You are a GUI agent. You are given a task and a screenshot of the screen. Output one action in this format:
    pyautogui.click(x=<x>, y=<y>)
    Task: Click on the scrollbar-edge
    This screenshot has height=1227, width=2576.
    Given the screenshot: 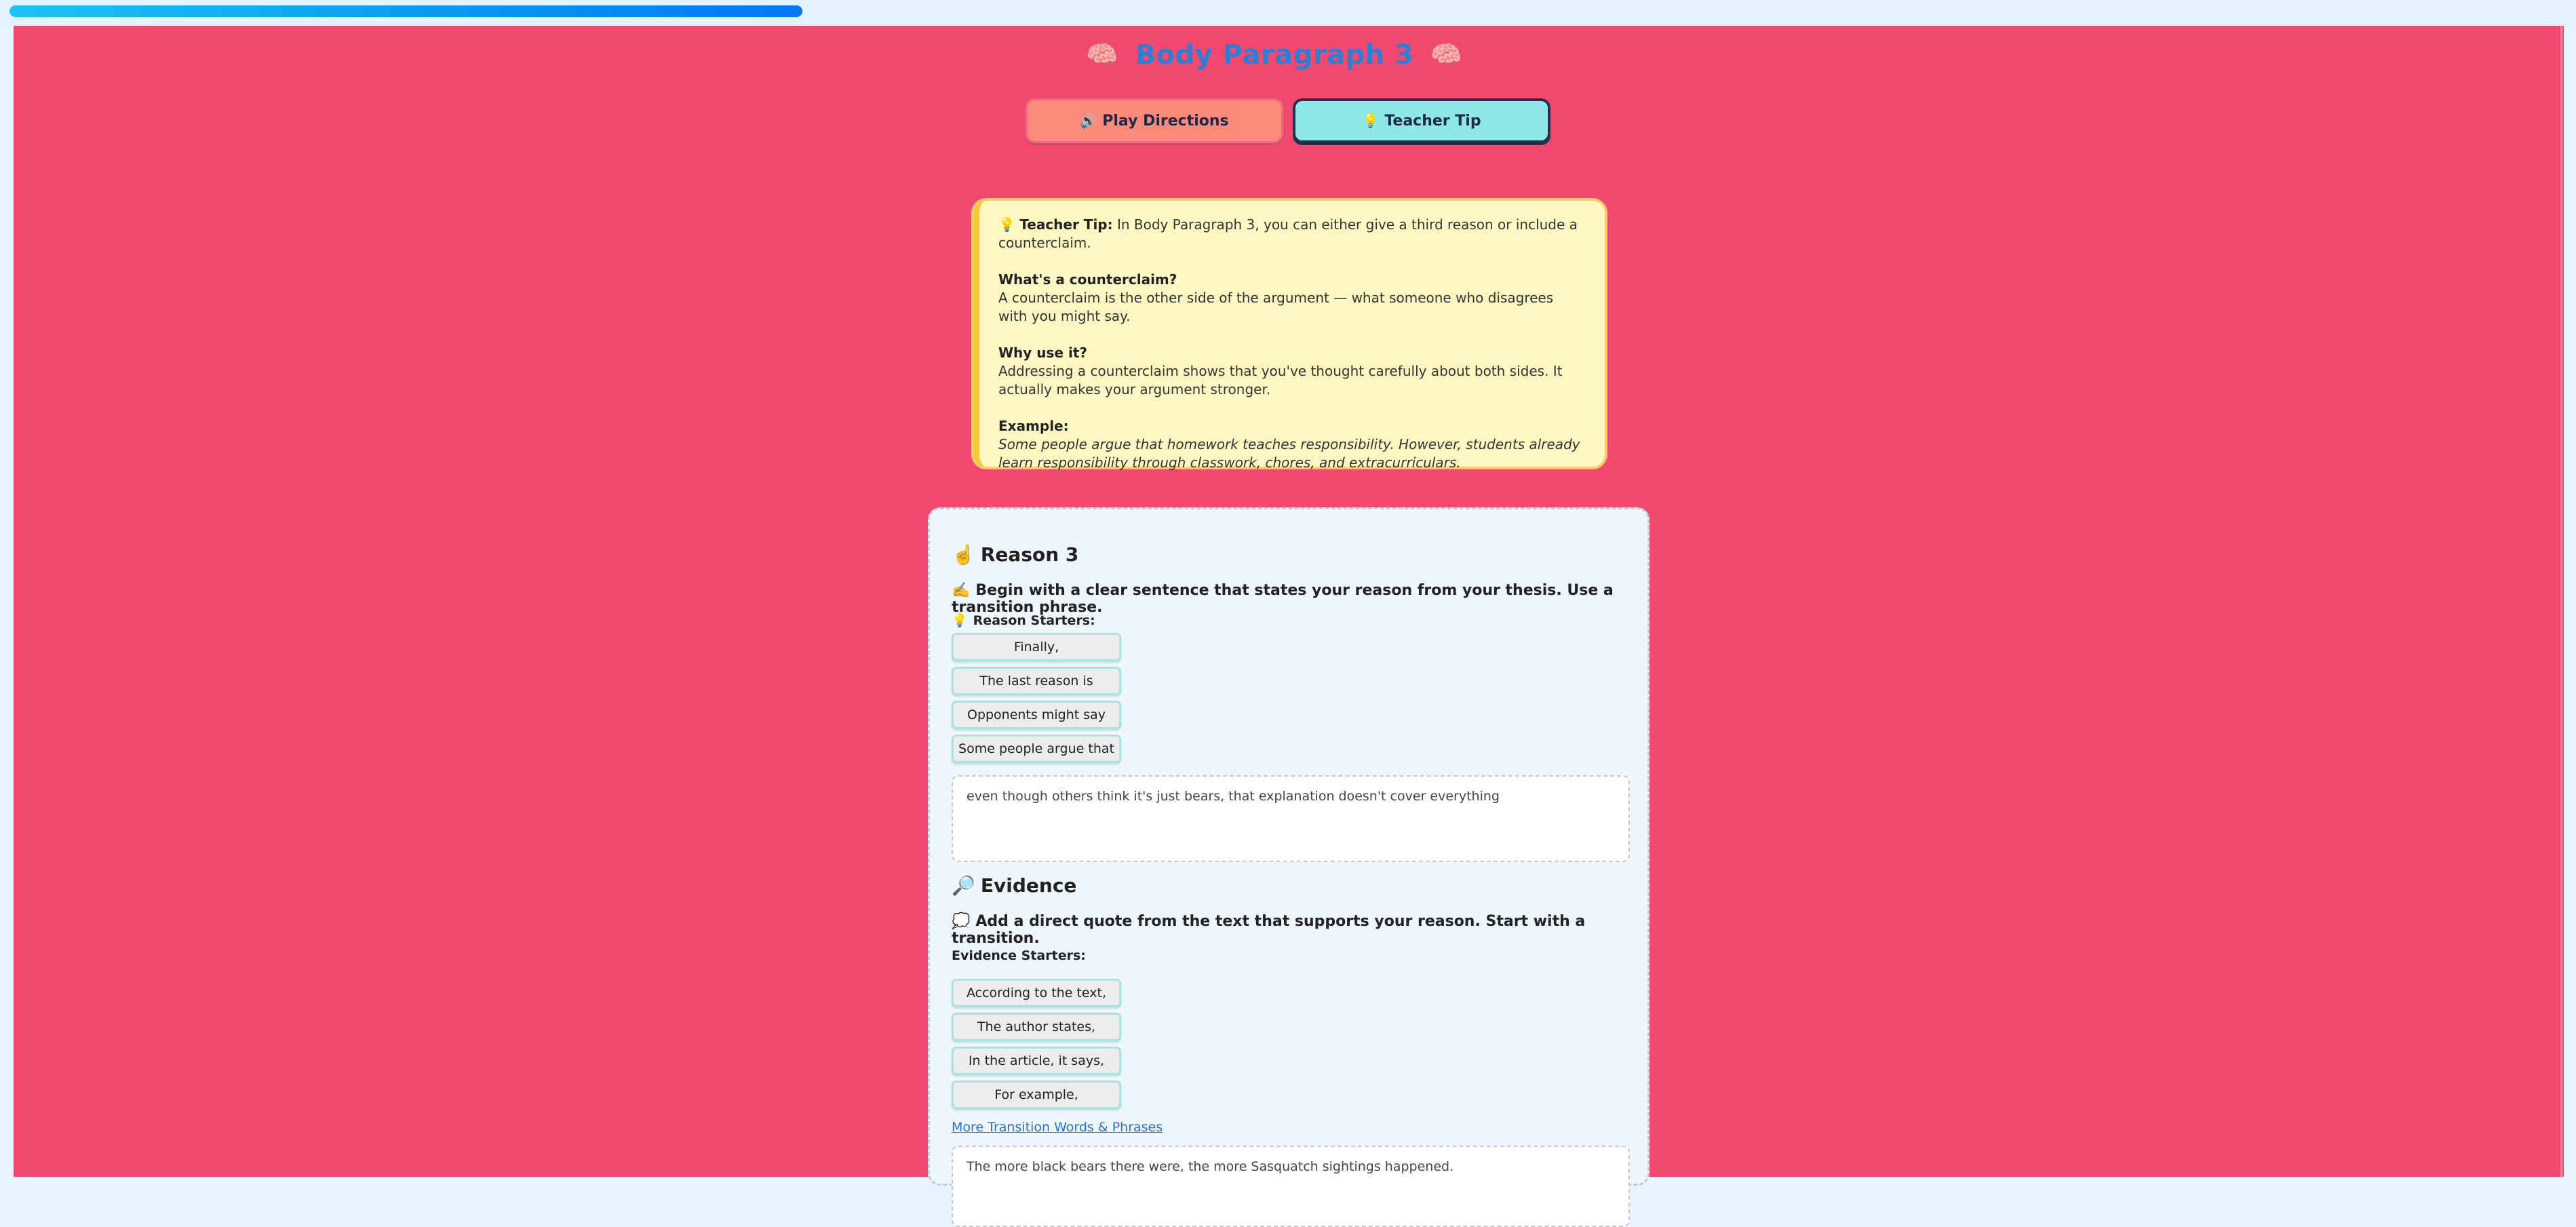 What is the action you would take?
    pyautogui.click(x=2561, y=602)
    